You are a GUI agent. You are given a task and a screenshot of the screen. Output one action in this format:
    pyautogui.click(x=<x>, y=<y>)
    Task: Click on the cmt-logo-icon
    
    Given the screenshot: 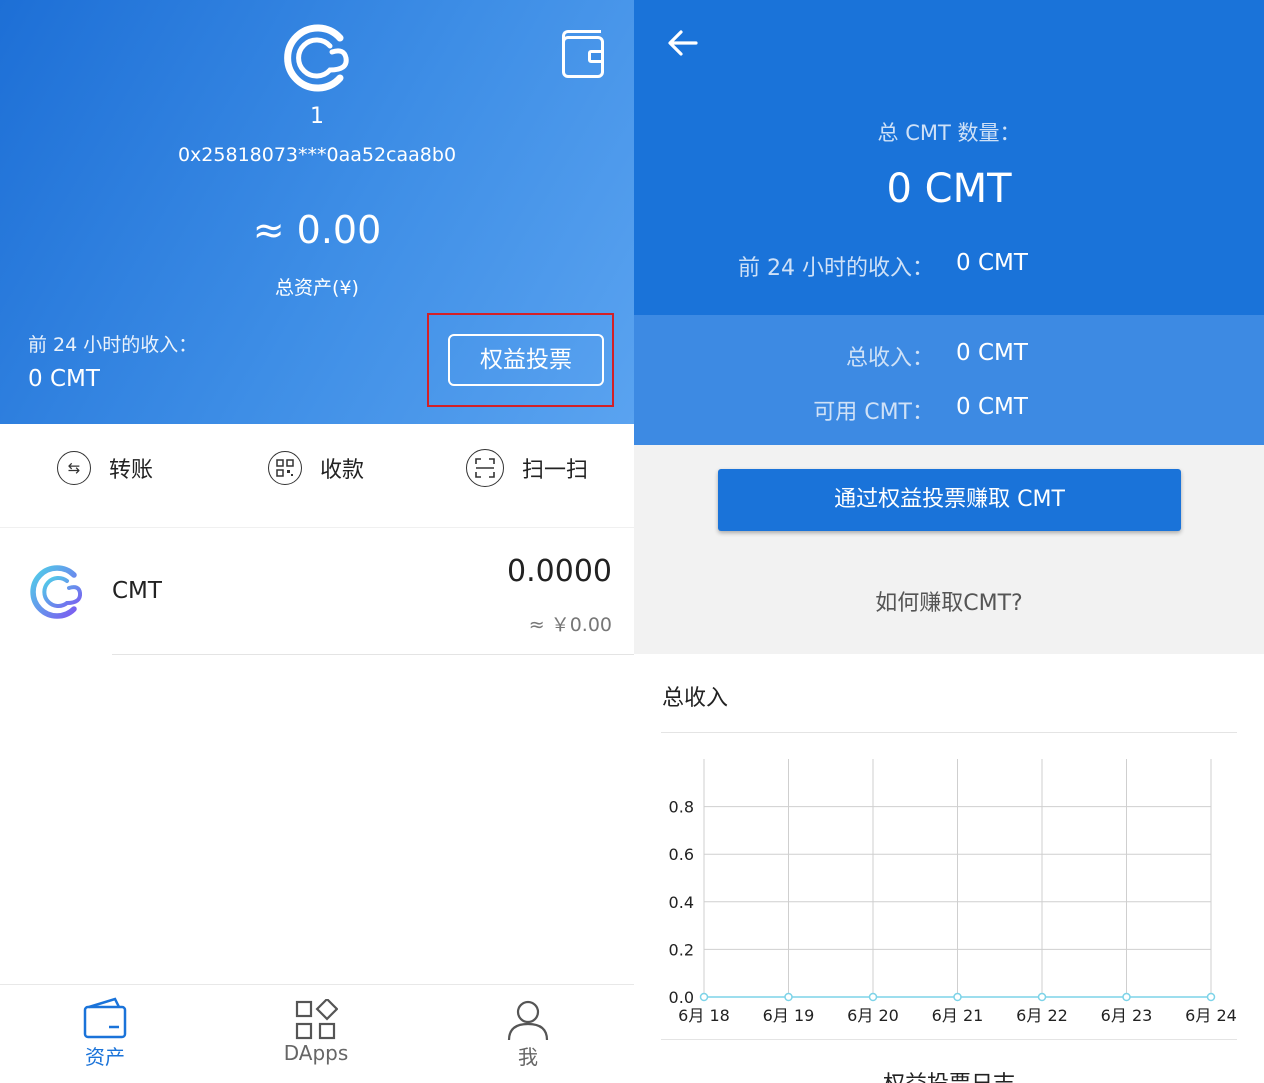 What is the action you would take?
    pyautogui.click(x=316, y=58)
    